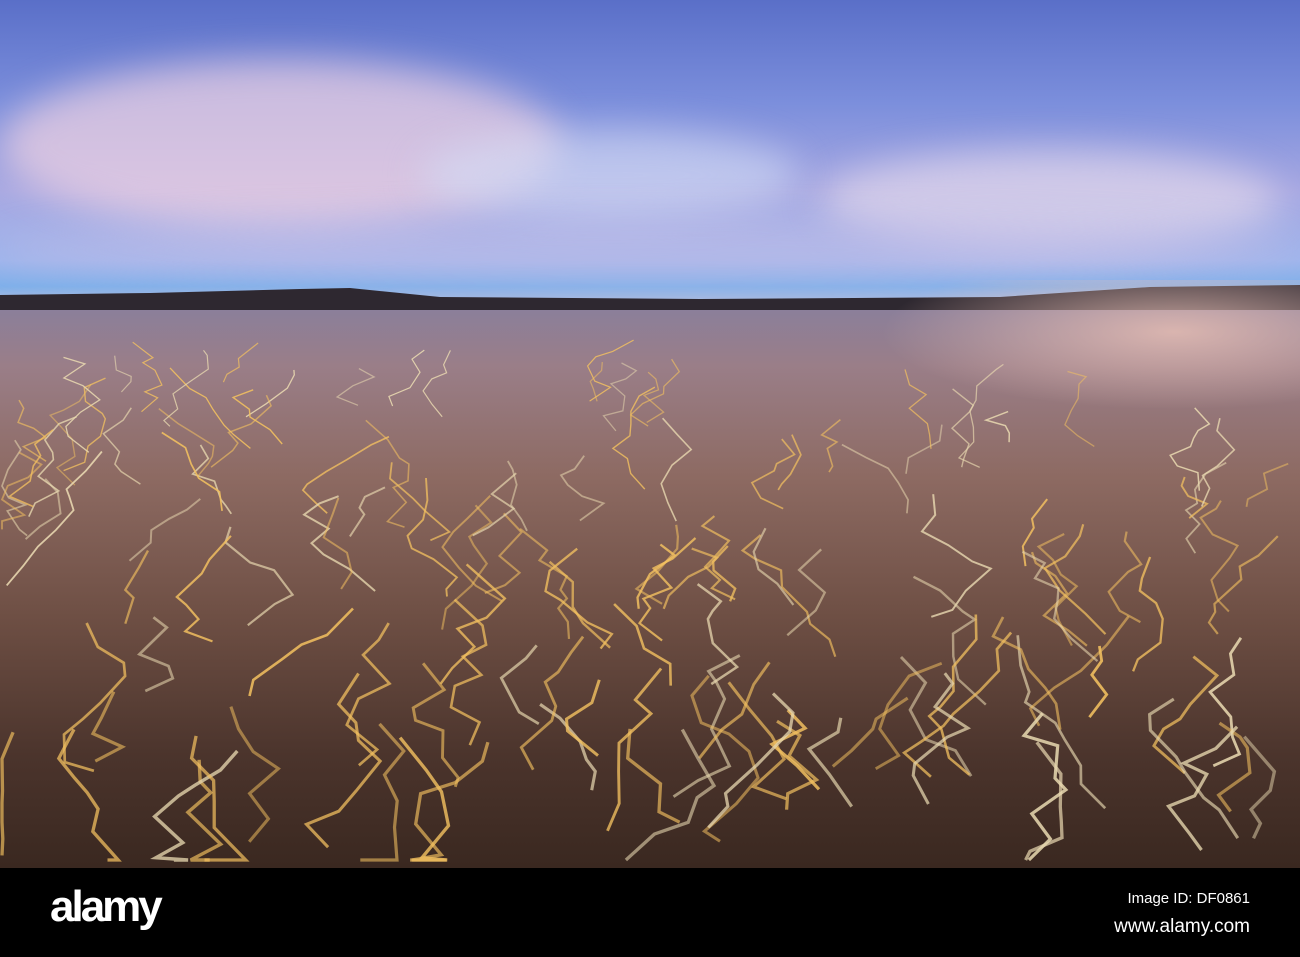 The width and height of the screenshot is (1300, 957). I want to click on alamy-logo: alamy, so click(106, 906).